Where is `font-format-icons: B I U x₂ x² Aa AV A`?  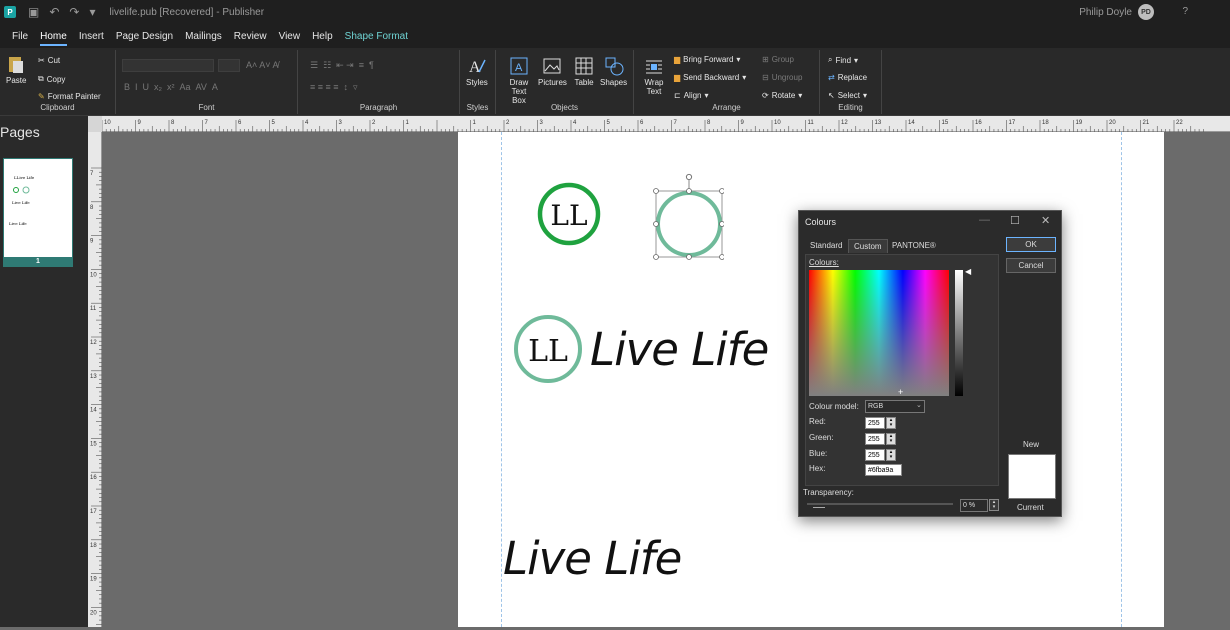
font-format-icons: B I U x₂ x² Aa AV A is located at coordinates (171, 87).